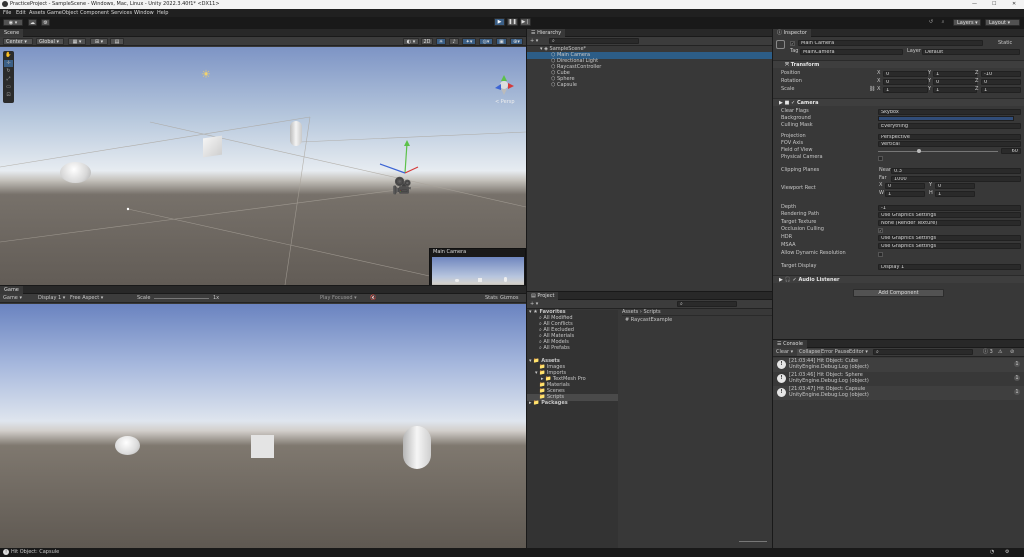 The image size is (1024, 557). I want to click on pivot-center-dropdown: Center ▾, so click(18, 41).